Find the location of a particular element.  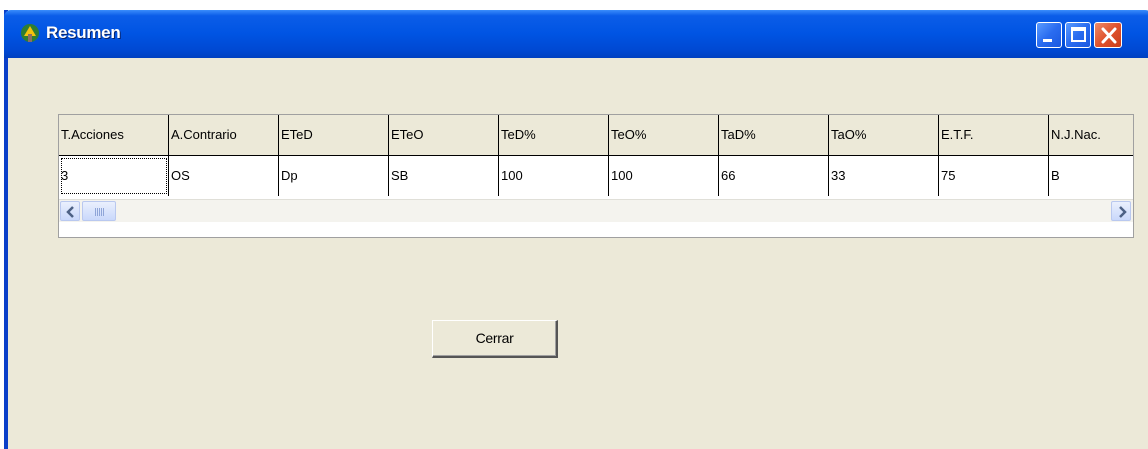

grip-icon is located at coordinates (99, 212).